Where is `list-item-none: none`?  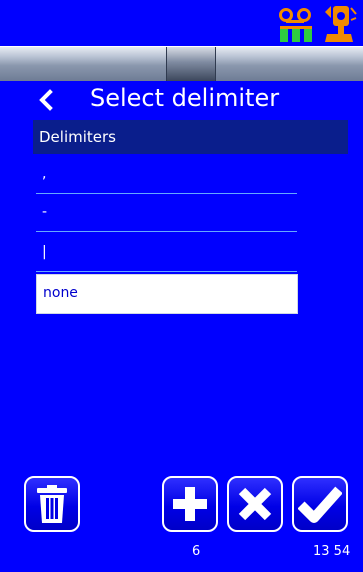 list-item-none: none is located at coordinates (167, 294).